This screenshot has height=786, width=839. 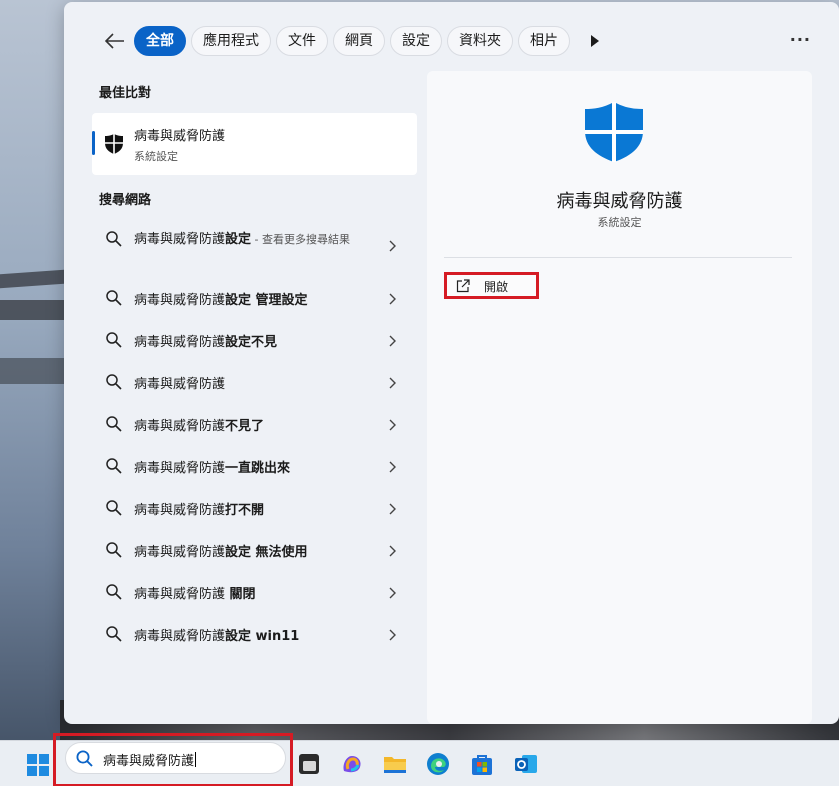 I want to click on best-match-title: 病毒與威脅防護, so click(x=180, y=136).